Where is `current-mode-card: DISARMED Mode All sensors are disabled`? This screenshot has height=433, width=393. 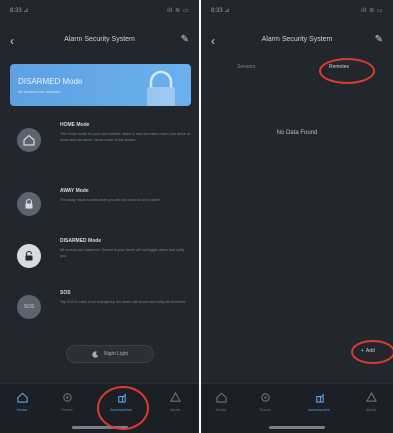
current-mode-card: DISARMED Mode All sensors are disabled is located at coordinates (100, 85).